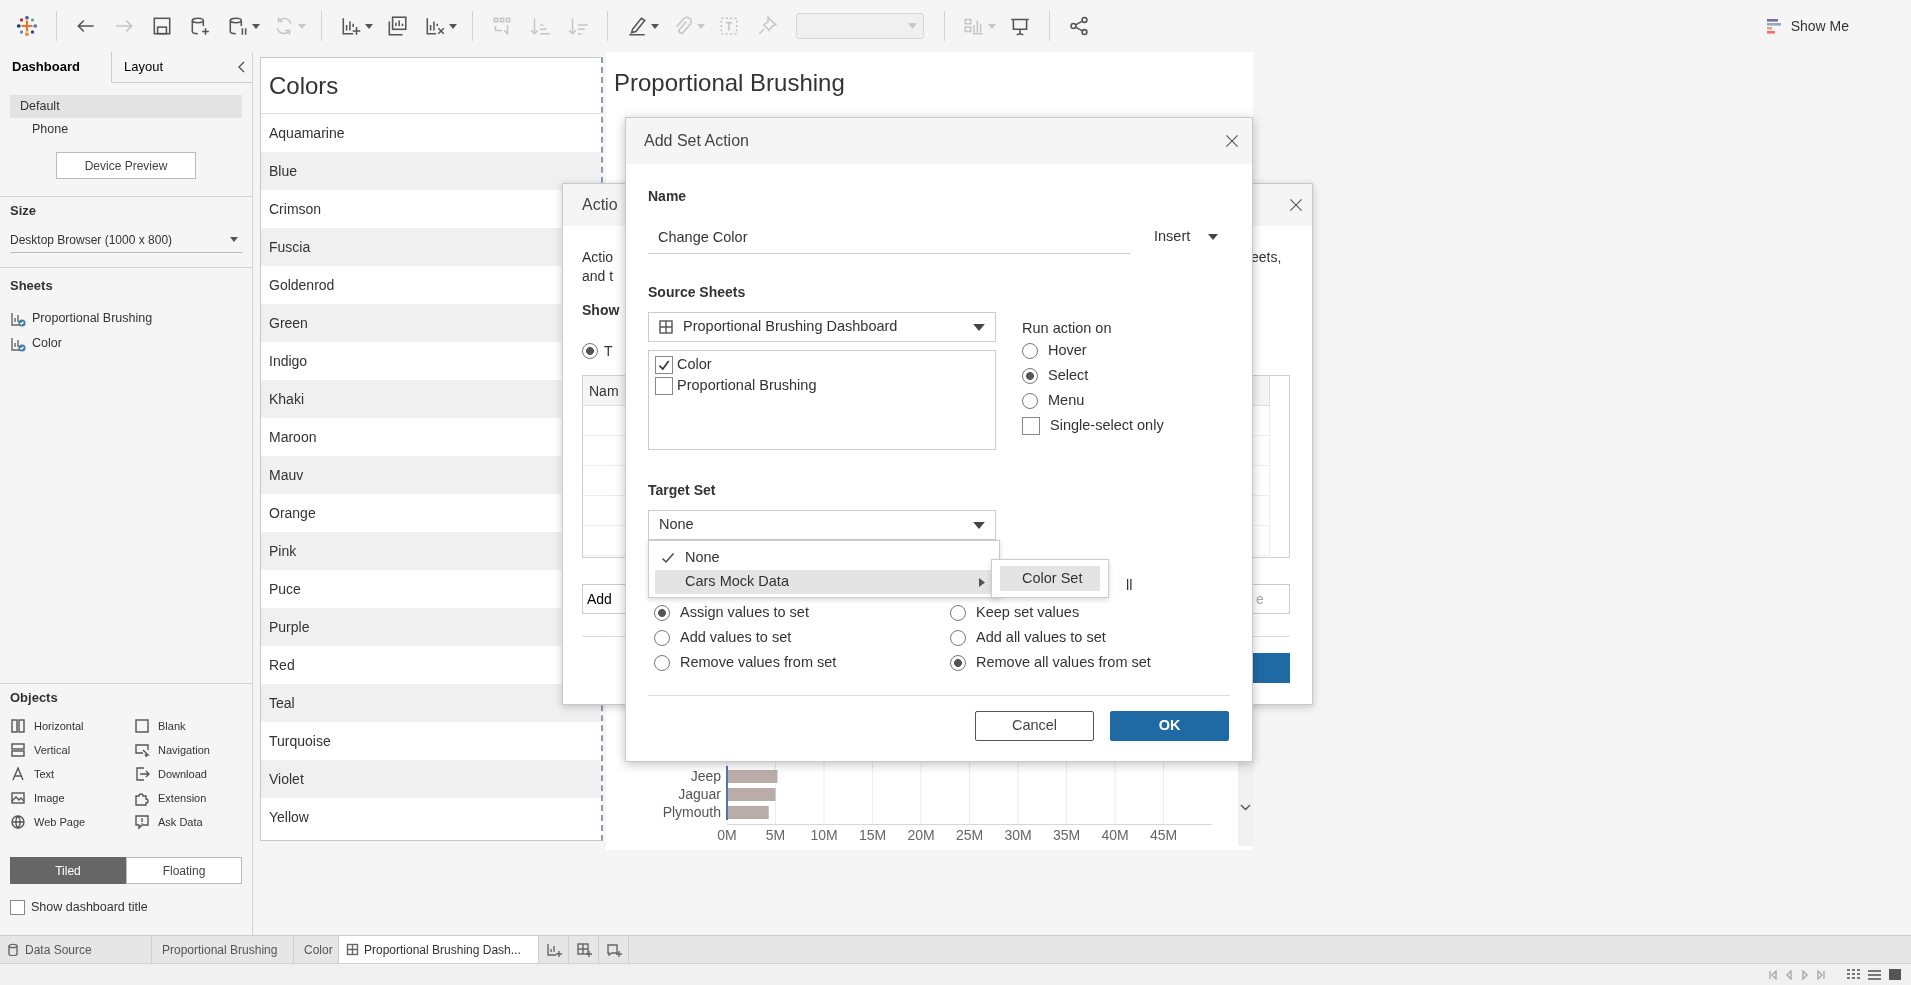  Describe the element at coordinates (126, 129) in the screenshot. I see `device-option: Phone` at that location.